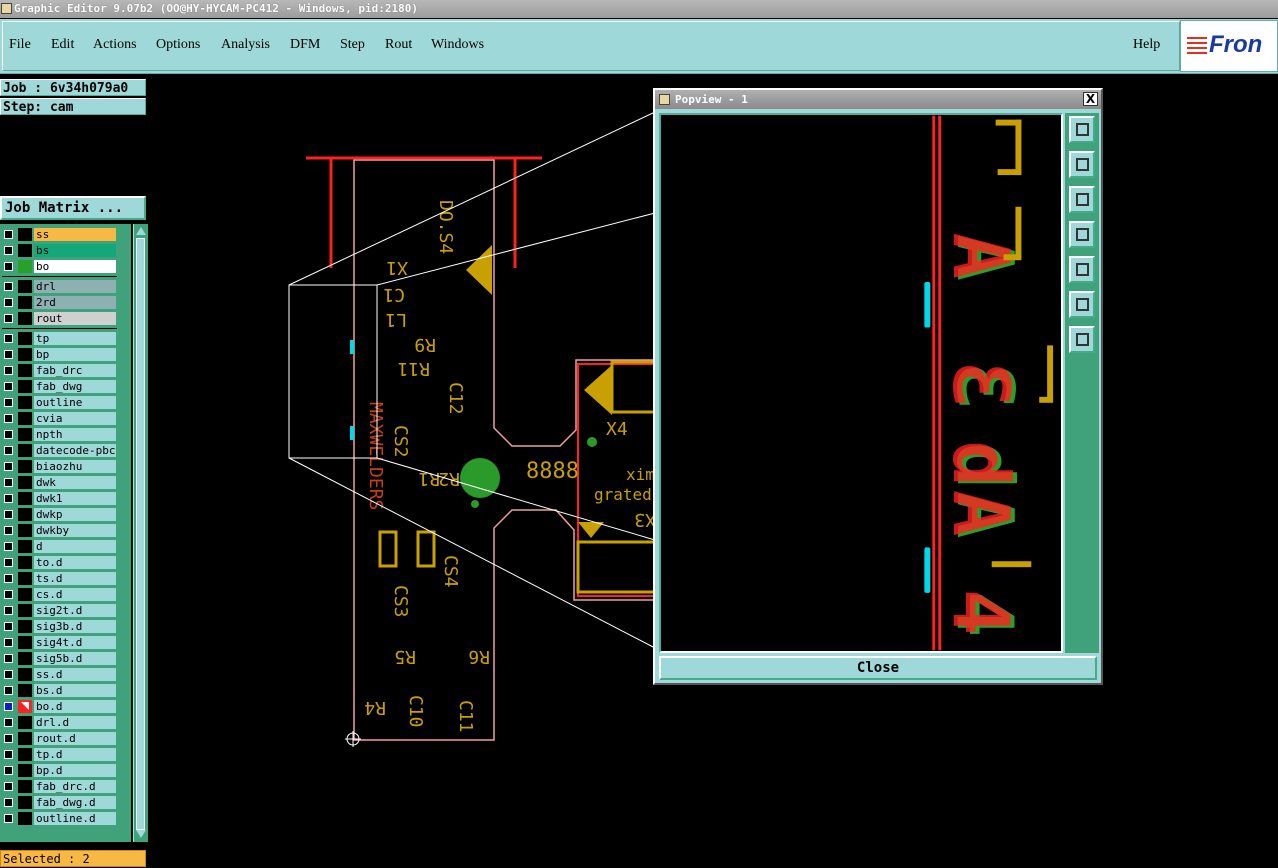 Image resolution: width=1278 pixels, height=868 pixels. What do you see at coordinates (75, 434) in the screenshot?
I see `layer-name: npth` at bounding box center [75, 434].